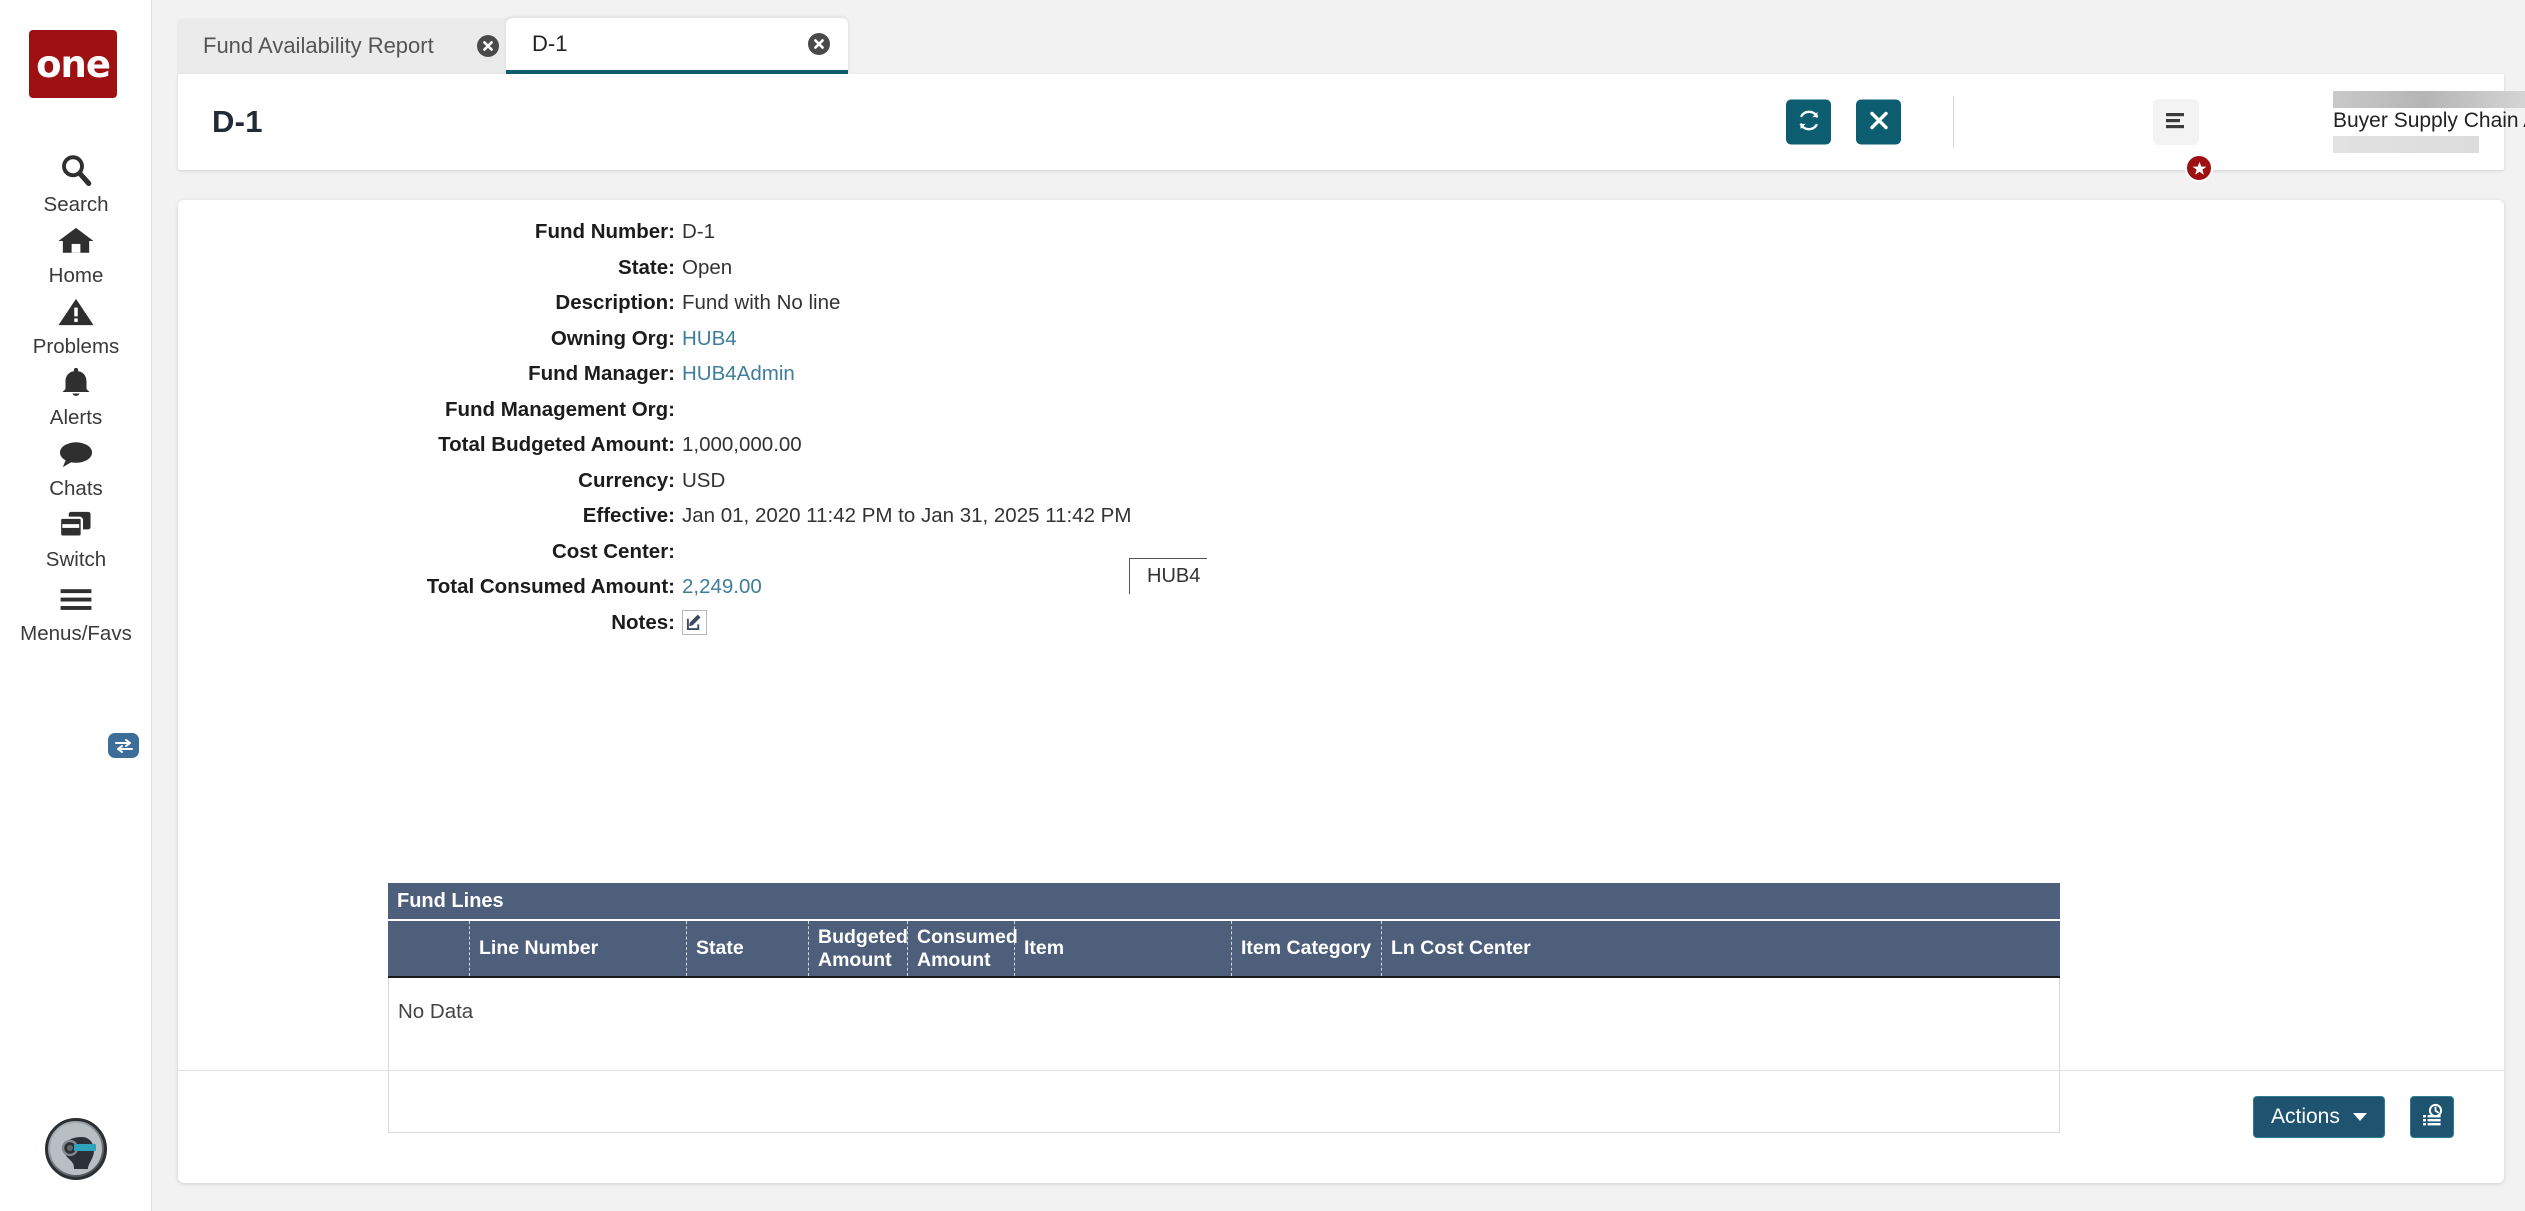 This screenshot has width=2525, height=1211. What do you see at coordinates (1953, 122) in the screenshot?
I see `header-divider` at bounding box center [1953, 122].